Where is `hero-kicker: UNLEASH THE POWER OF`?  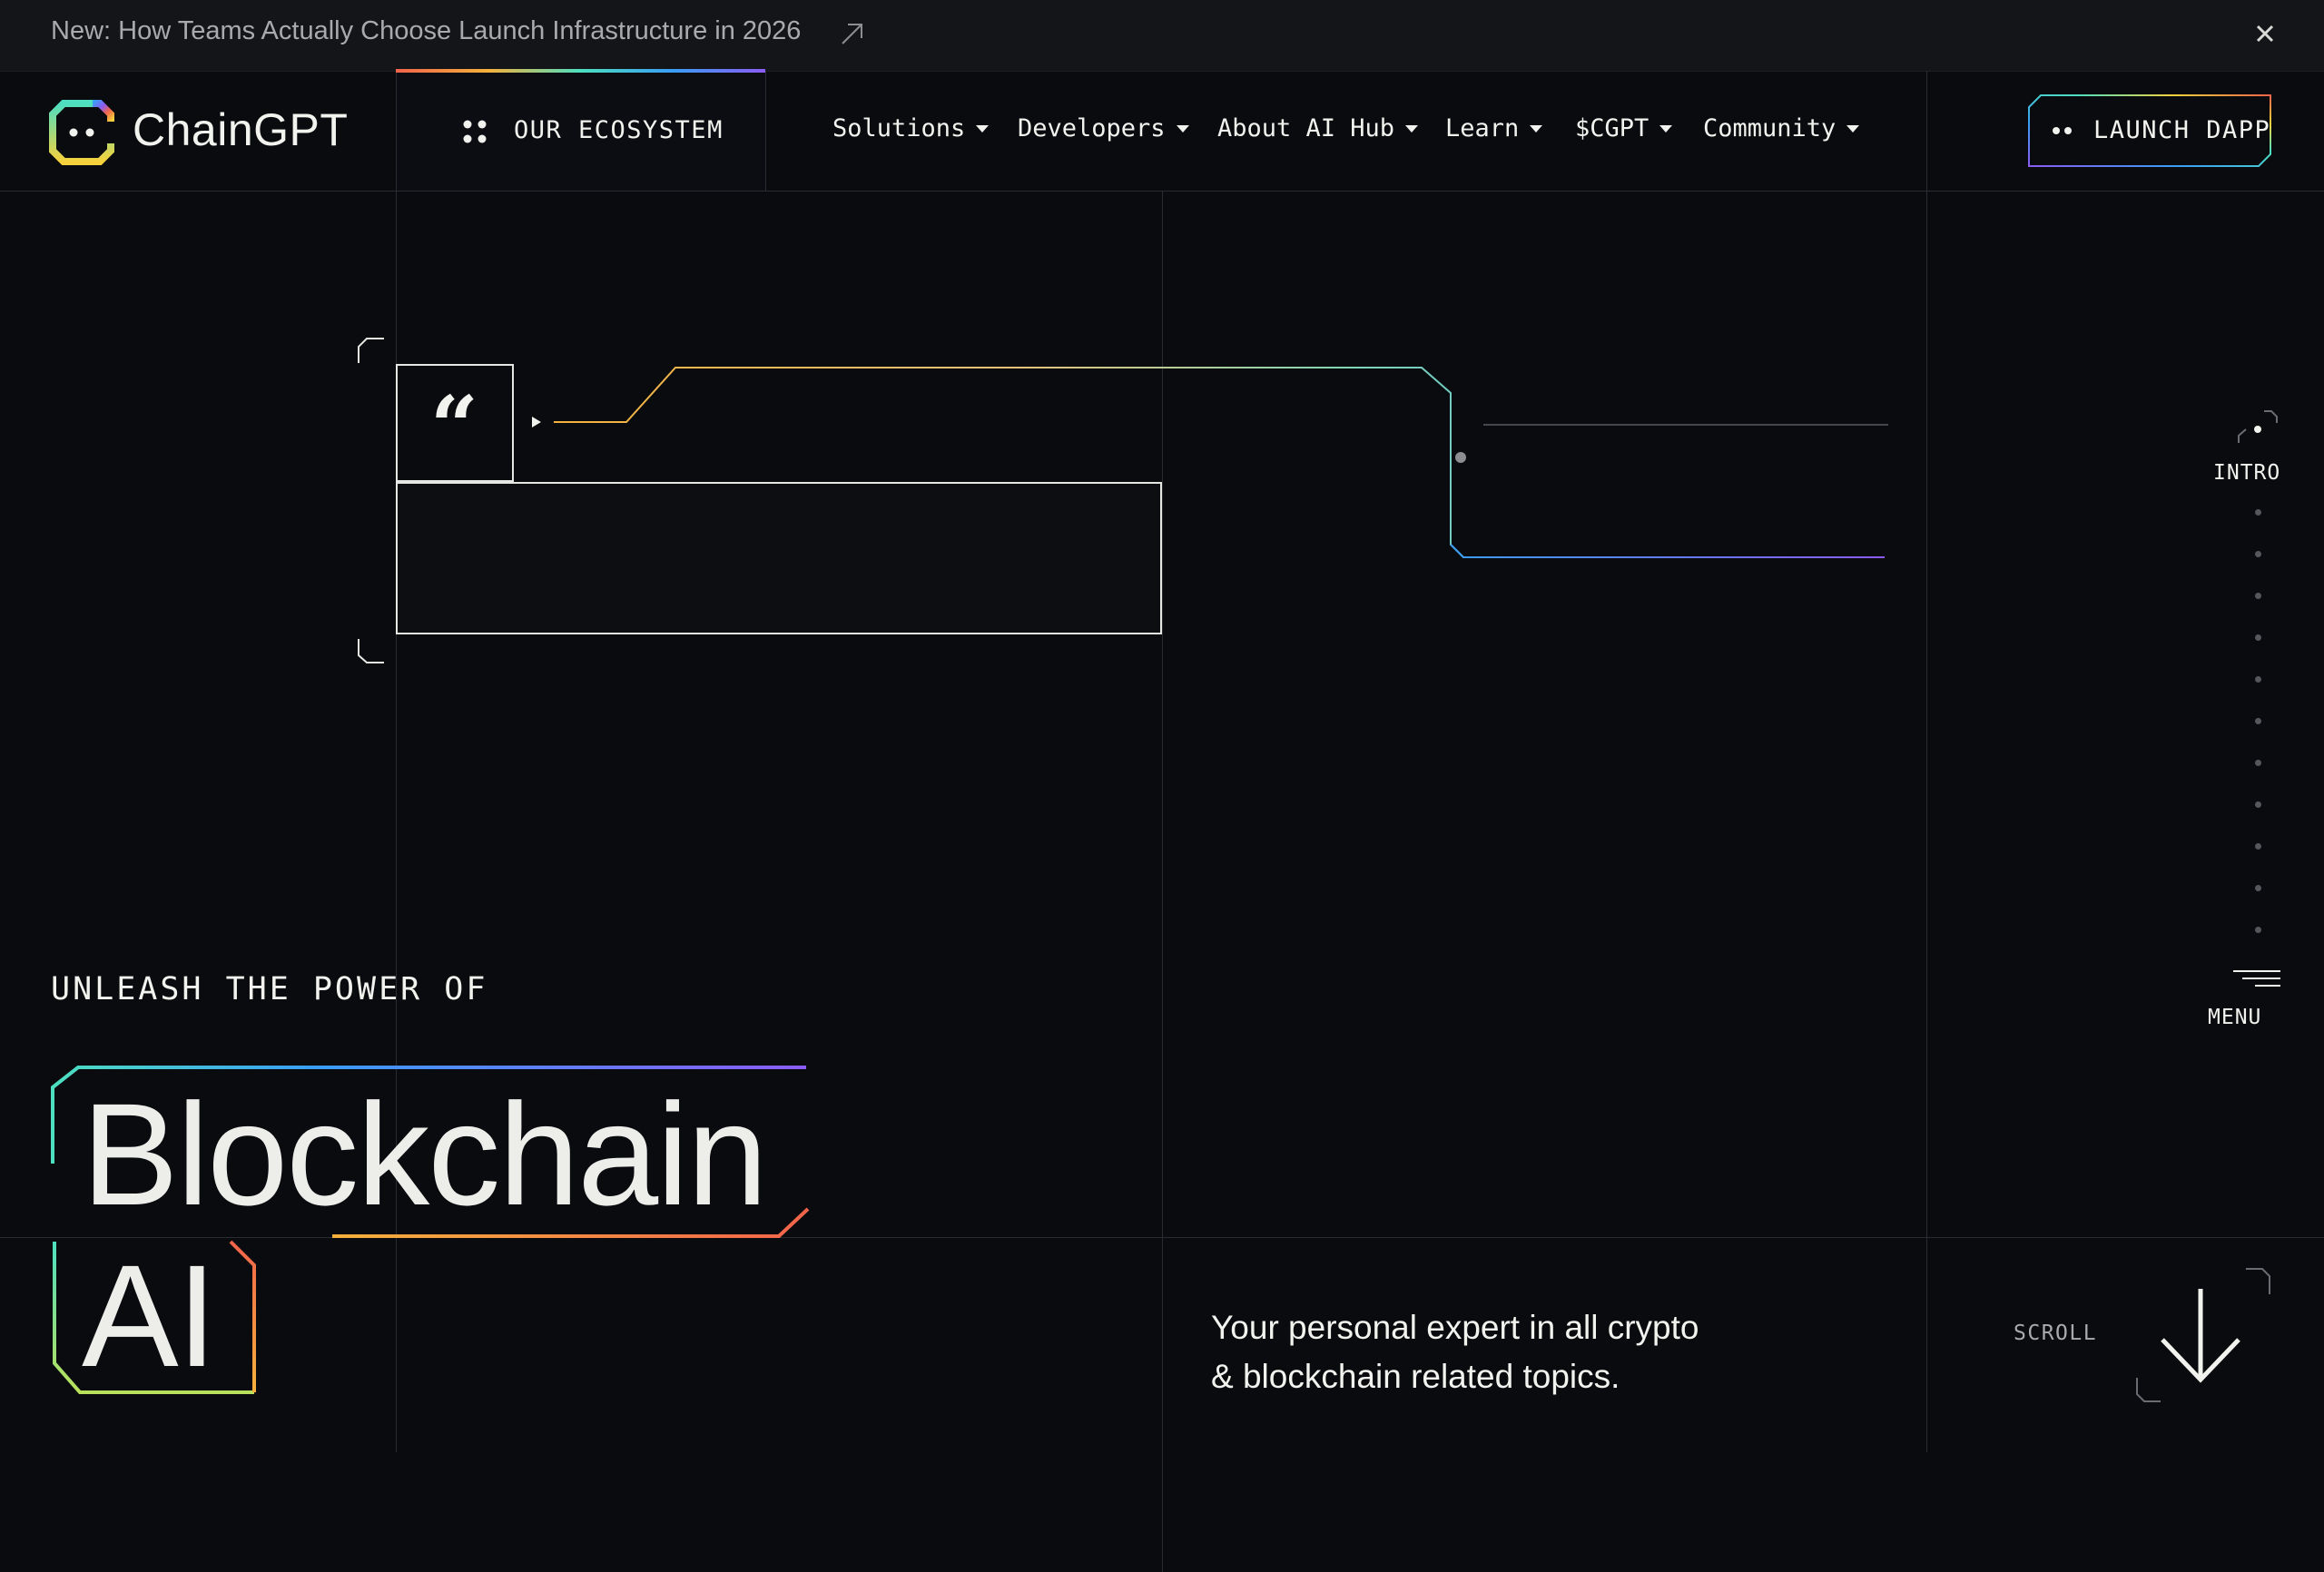
hero-kicker: UNLEASH THE POWER OF is located at coordinates (269, 989).